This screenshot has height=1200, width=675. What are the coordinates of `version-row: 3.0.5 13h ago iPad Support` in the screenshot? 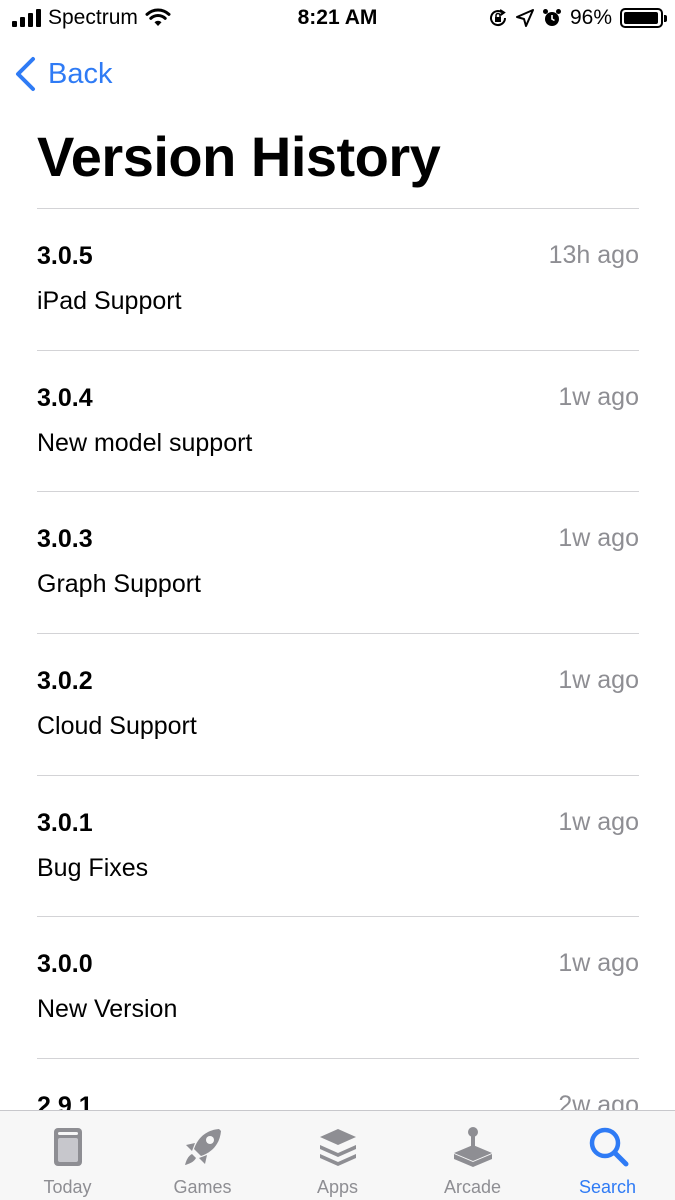 It's located at (338, 280).